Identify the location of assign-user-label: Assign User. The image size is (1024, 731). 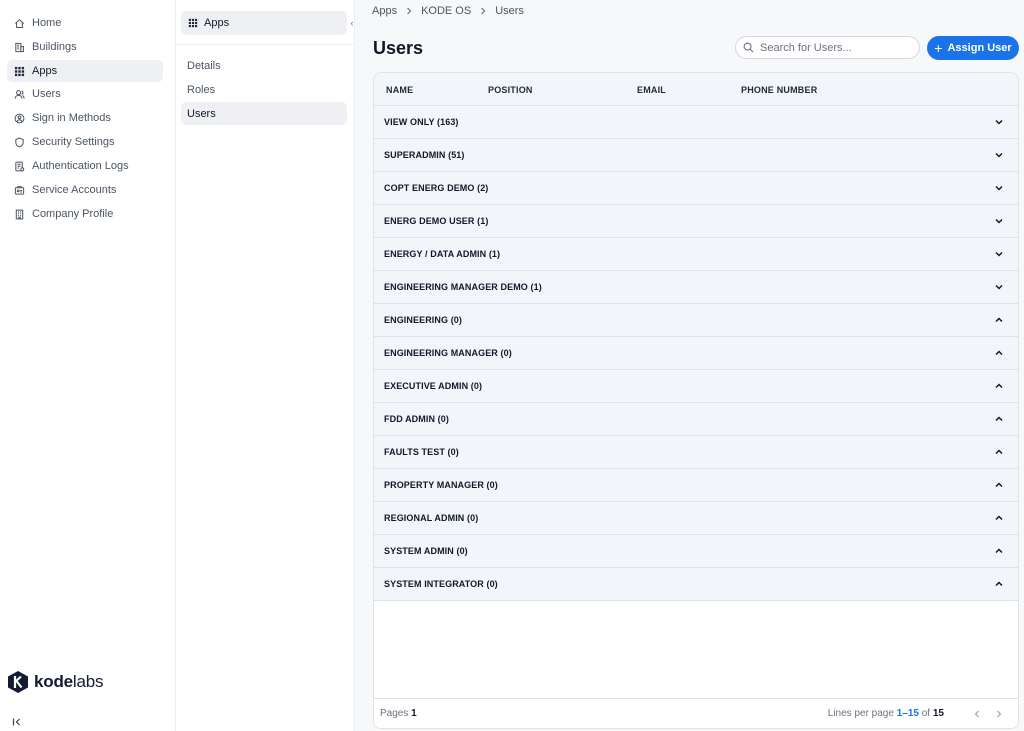
(979, 48).